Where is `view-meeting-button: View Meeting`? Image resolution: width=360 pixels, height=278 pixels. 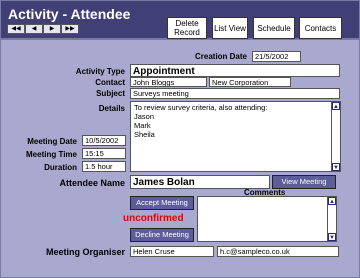
view-meeting-button: View Meeting is located at coordinates (304, 182).